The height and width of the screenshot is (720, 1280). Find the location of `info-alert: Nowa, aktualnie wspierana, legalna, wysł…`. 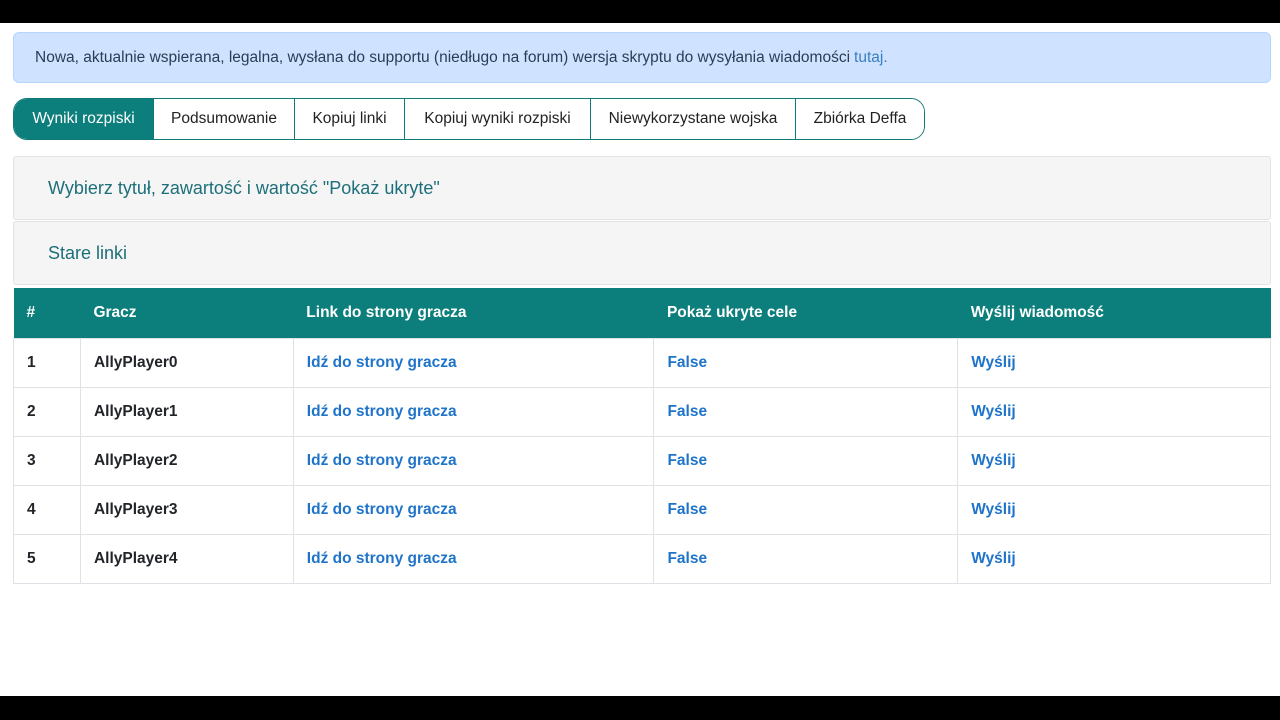

info-alert: Nowa, aktualnie wspierana, legalna, wysł… is located at coordinates (642, 57).